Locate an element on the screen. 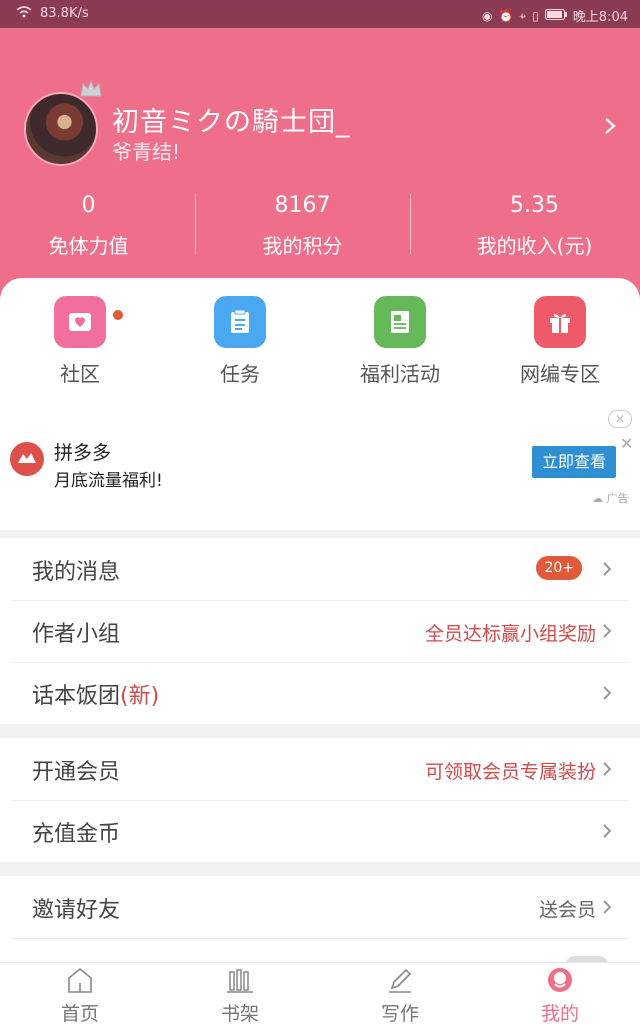  stat-label: 我的积分 is located at coordinates (302, 246).